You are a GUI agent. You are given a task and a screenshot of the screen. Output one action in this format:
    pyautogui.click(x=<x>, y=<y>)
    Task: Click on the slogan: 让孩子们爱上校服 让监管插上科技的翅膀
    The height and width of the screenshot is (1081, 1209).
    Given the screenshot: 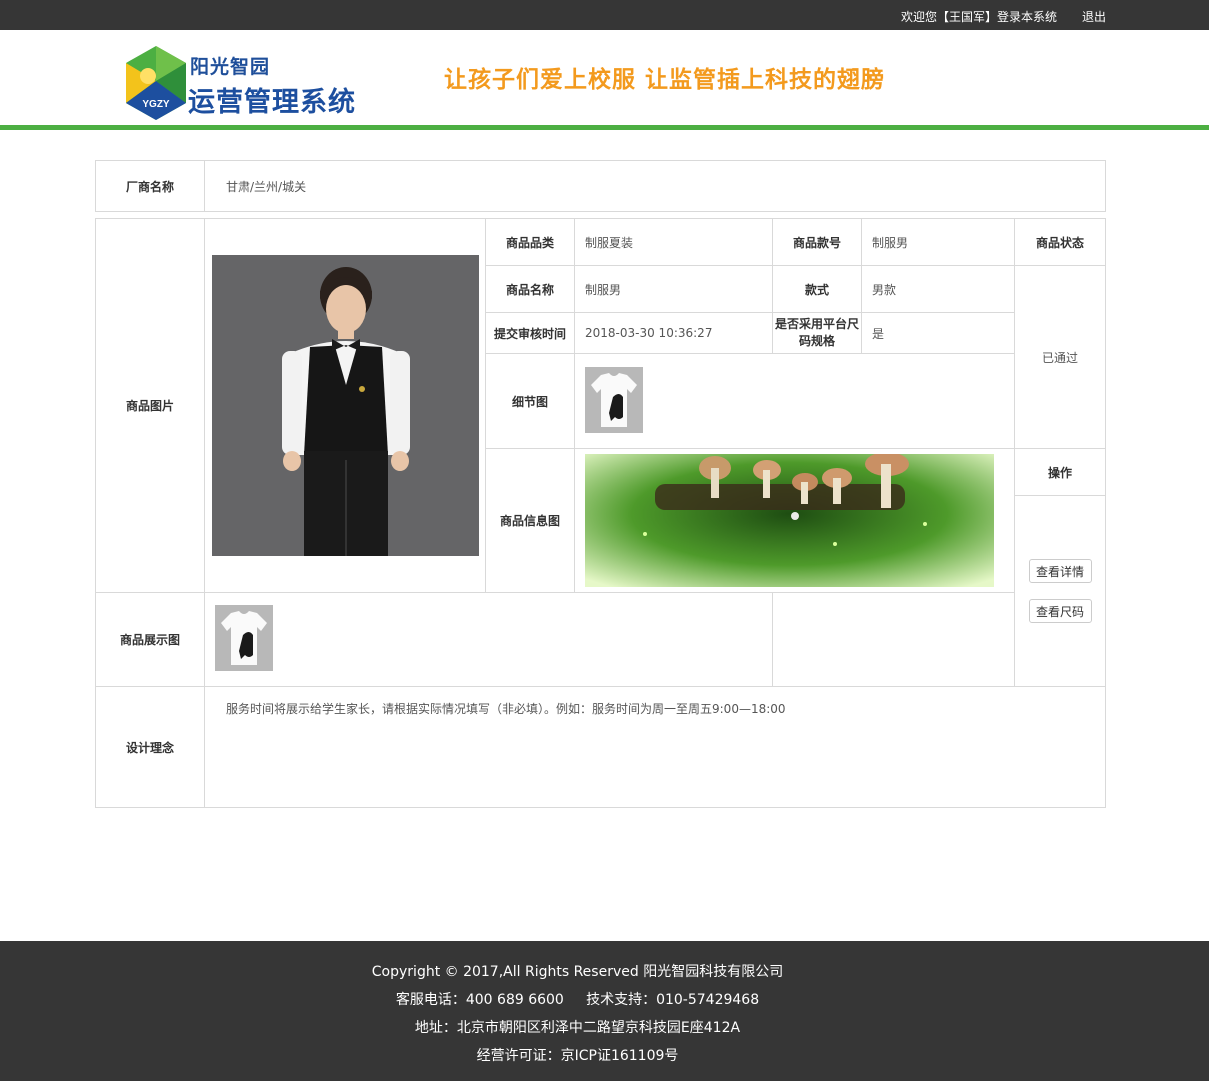 What is the action you would take?
    pyautogui.click(x=665, y=80)
    